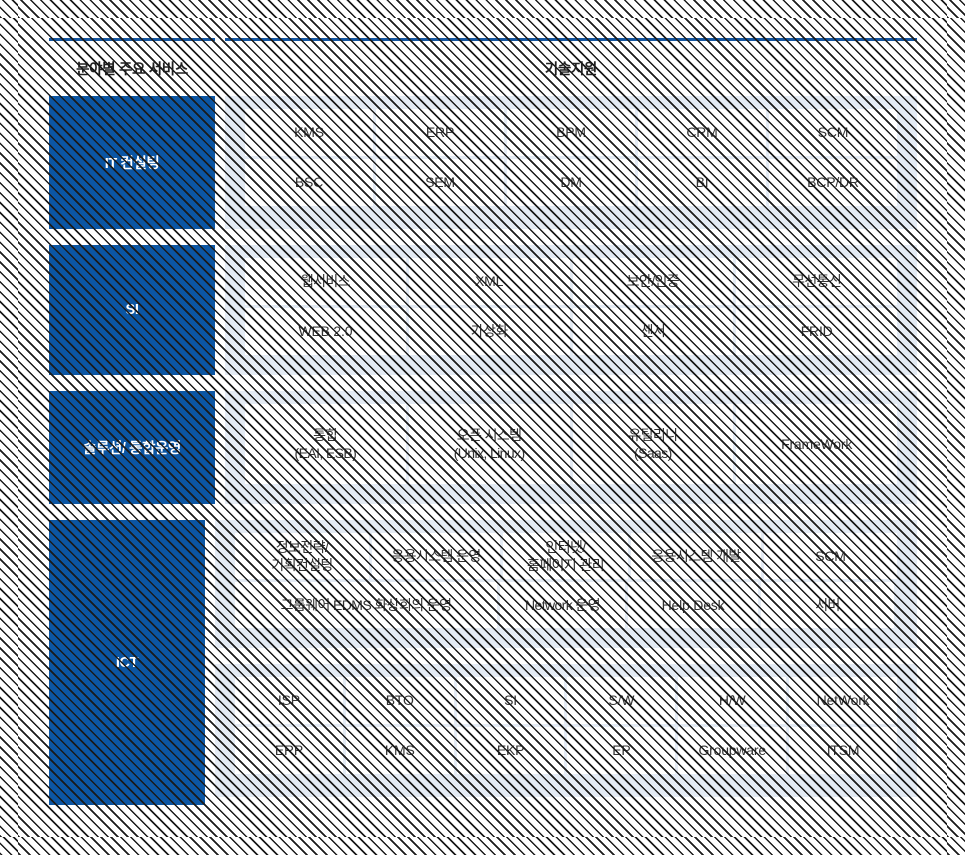 The height and width of the screenshot is (855, 965). I want to click on service-cell-groupware: Groupware, so click(732, 750).